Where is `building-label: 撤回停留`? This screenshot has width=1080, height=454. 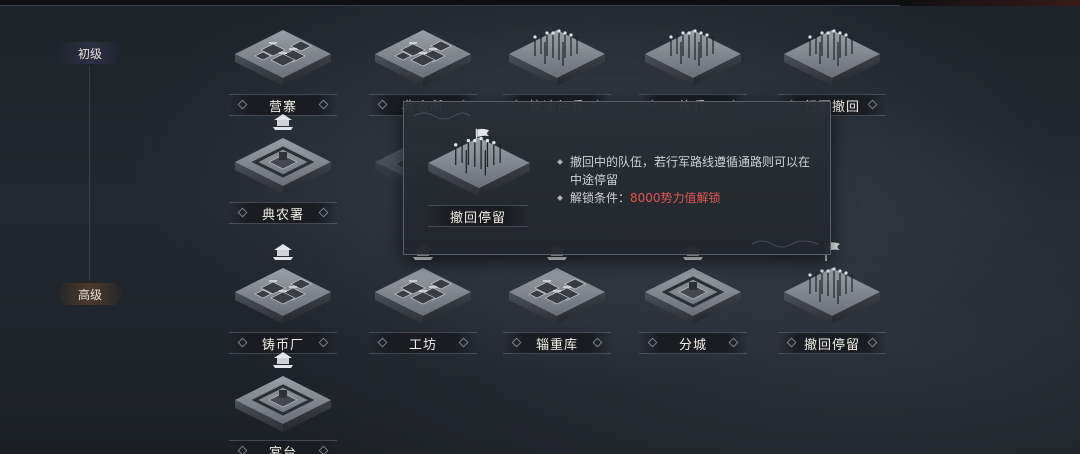 building-label: 撤回停留 is located at coordinates (832, 343).